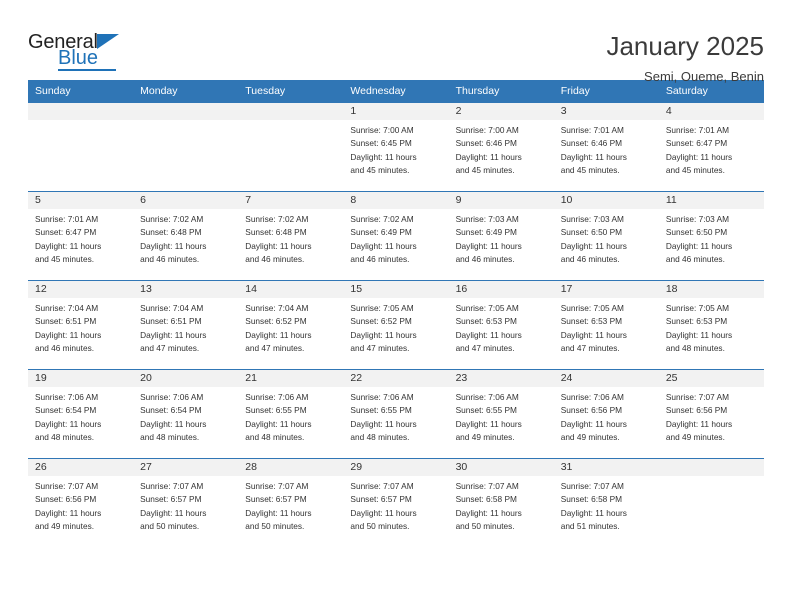 The width and height of the screenshot is (792, 612). What do you see at coordinates (501, 467) in the screenshot?
I see `day-number: 30` at bounding box center [501, 467].